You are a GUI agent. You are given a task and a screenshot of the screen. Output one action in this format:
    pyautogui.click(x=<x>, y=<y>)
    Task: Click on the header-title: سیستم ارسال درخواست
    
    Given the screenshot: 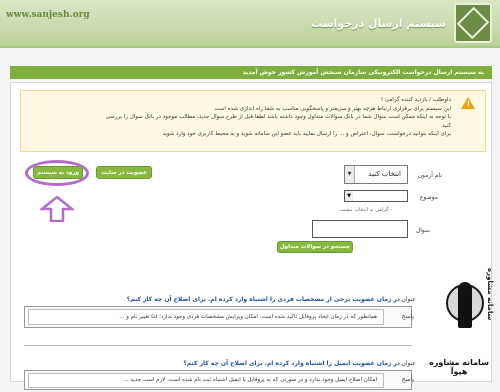 What is the action you would take?
    pyautogui.click(x=378, y=23)
    